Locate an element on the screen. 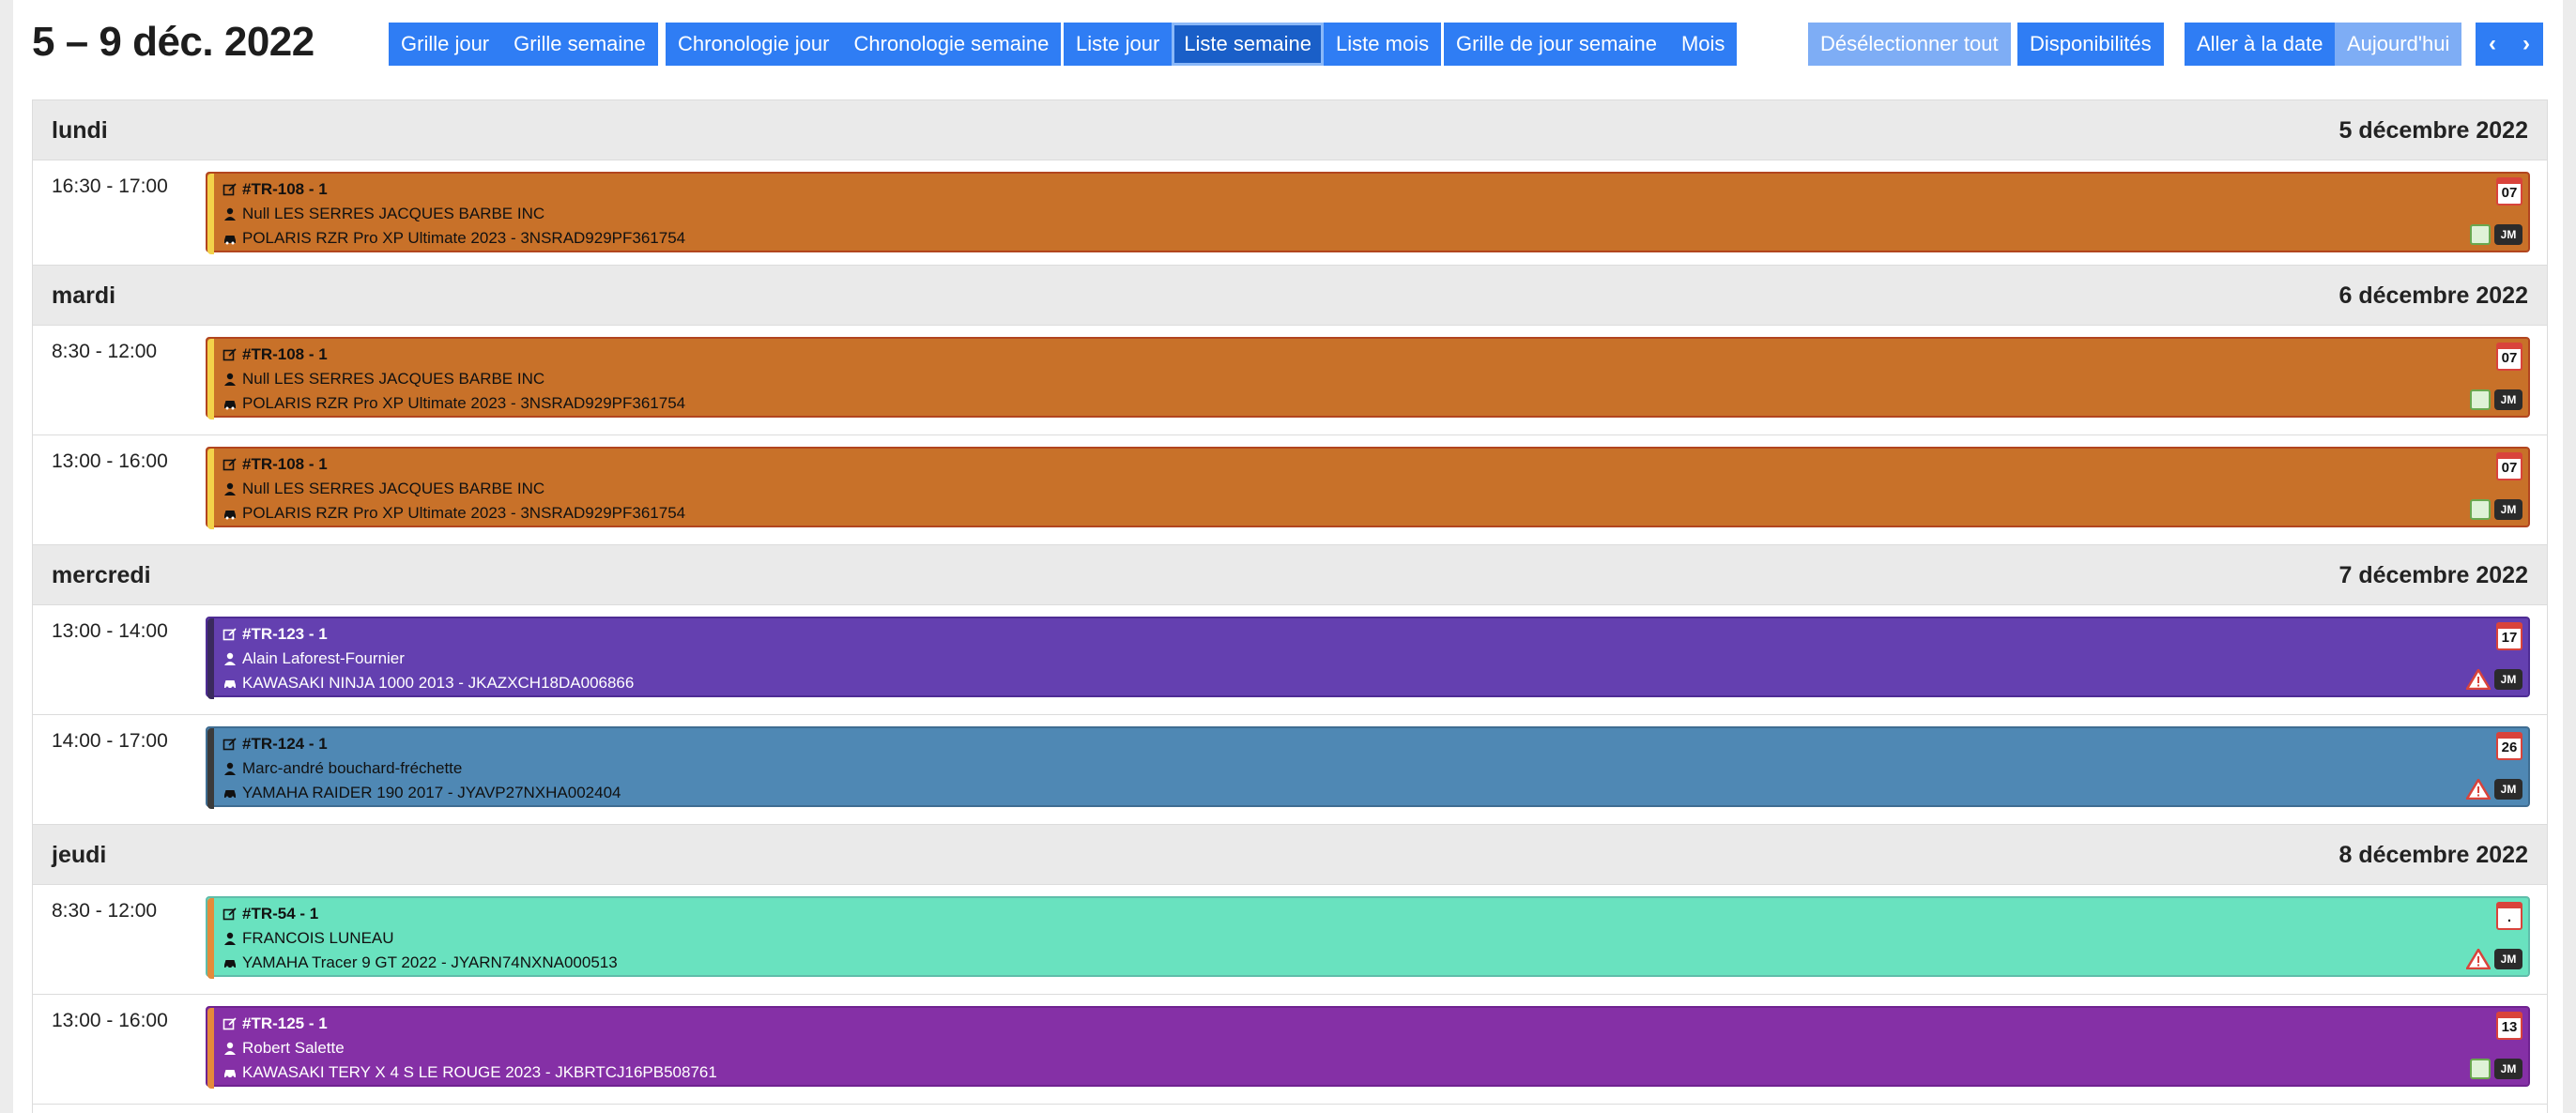 The image size is (2576, 1113). event-badges: JM is located at coordinates (2494, 679).